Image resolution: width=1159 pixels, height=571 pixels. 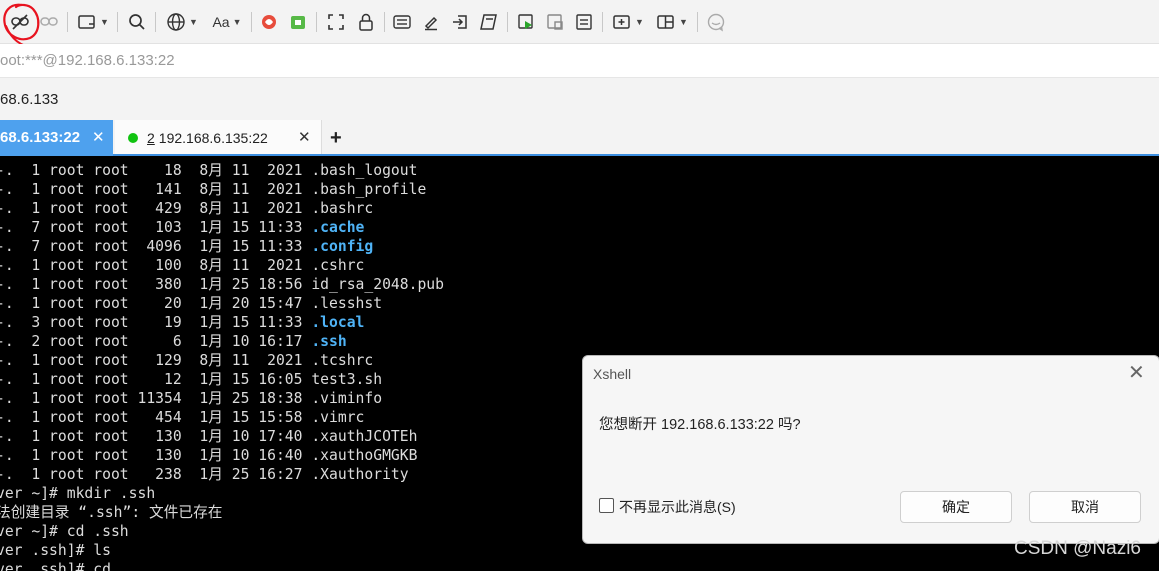 What do you see at coordinates (1077, 548) in the screenshot?
I see `watermark: CSDN @Nazi6` at bounding box center [1077, 548].